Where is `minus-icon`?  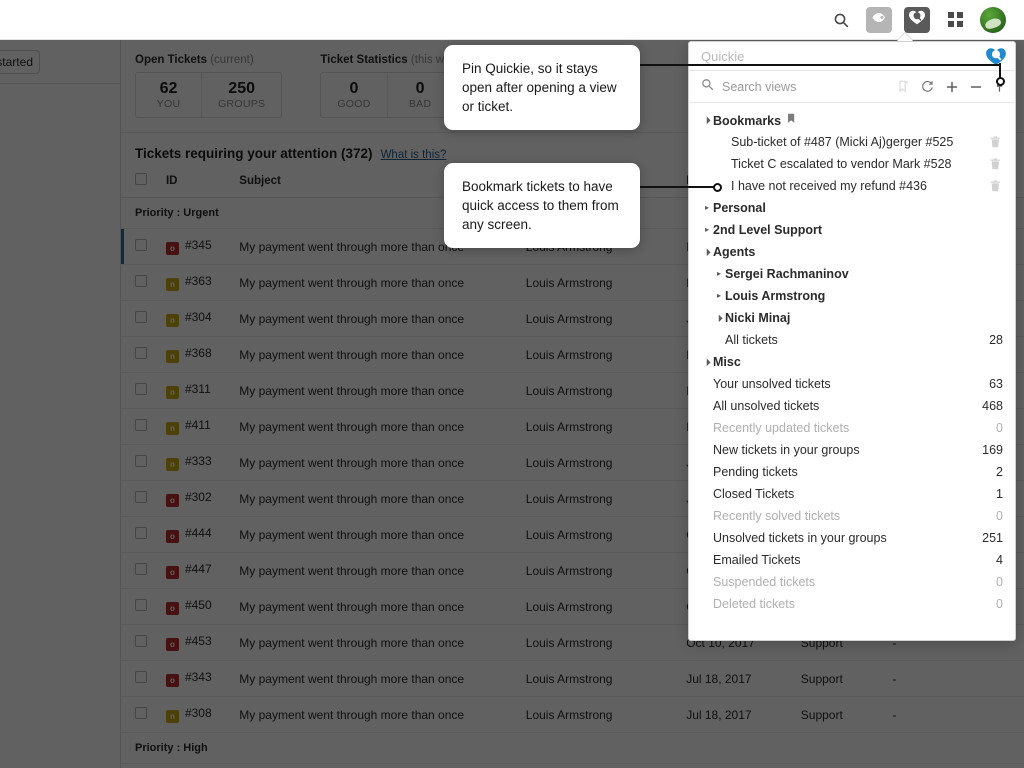
minus-icon is located at coordinates (975, 87).